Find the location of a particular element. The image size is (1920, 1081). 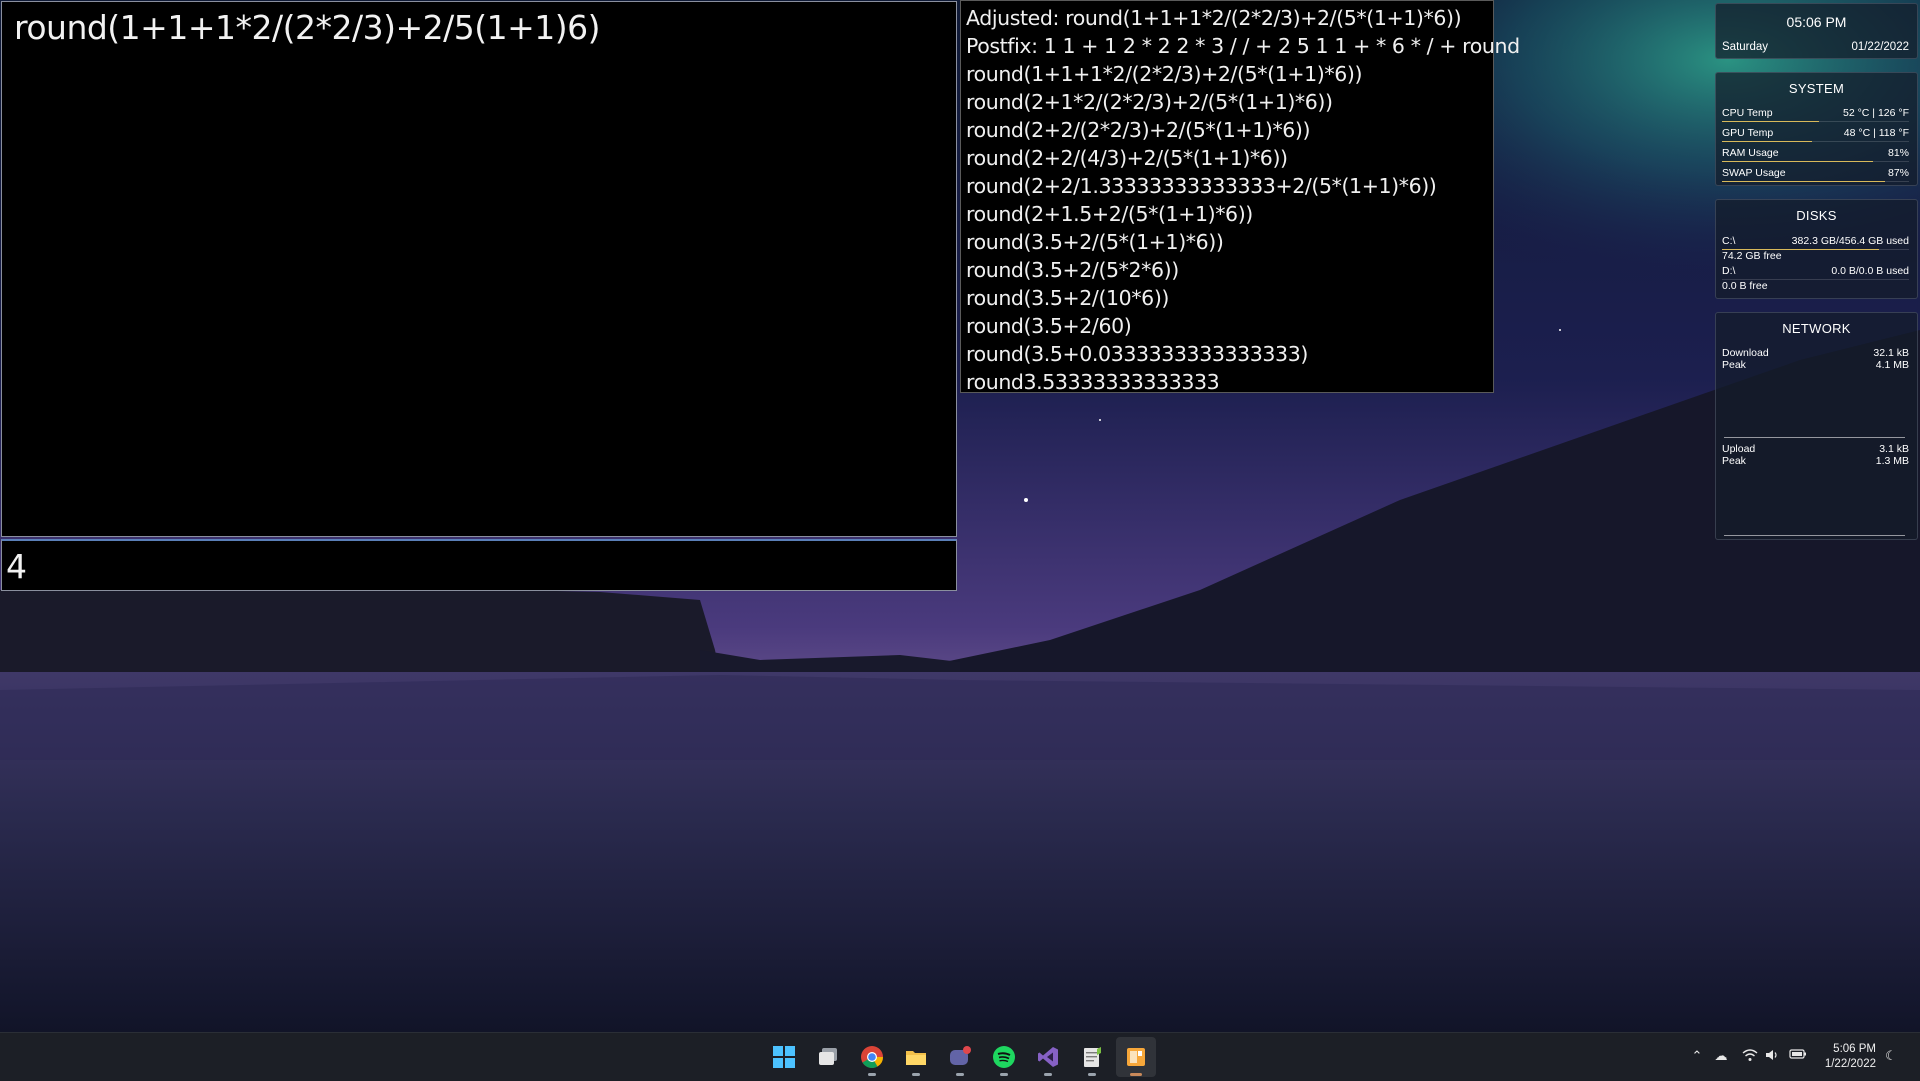

spotify-button is located at coordinates (1004, 1057).